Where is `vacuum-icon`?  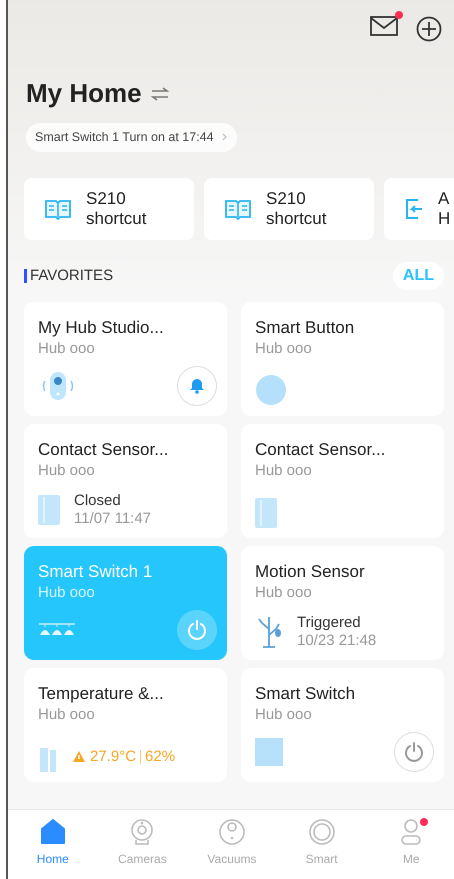 vacuum-icon is located at coordinates (232, 832).